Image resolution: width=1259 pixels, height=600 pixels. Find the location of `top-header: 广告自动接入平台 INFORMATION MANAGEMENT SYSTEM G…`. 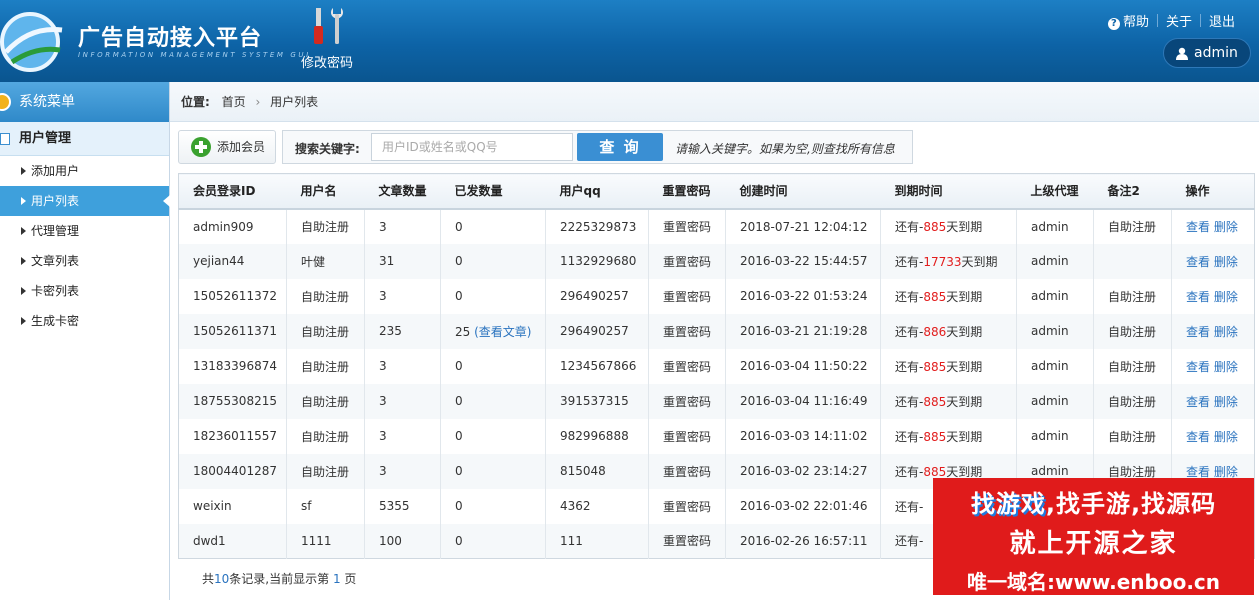

top-header: 广告自动接入平台 INFORMATION MANAGEMENT SYSTEM G… is located at coordinates (629, 41).